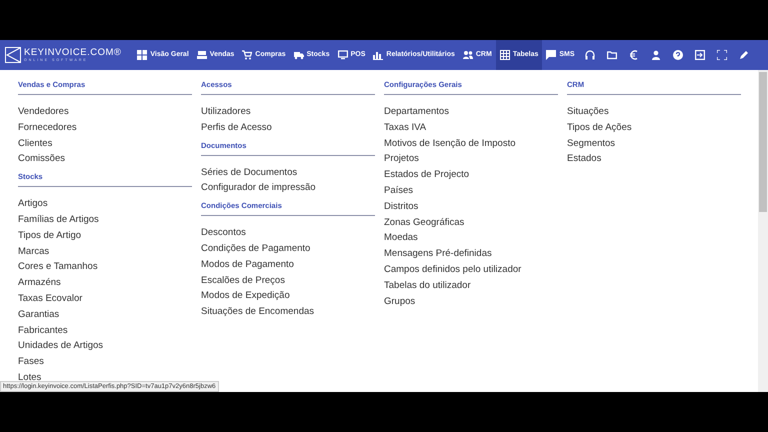 The height and width of the screenshot is (432, 768). I want to click on menu-link: Fornecedores, so click(47, 128).